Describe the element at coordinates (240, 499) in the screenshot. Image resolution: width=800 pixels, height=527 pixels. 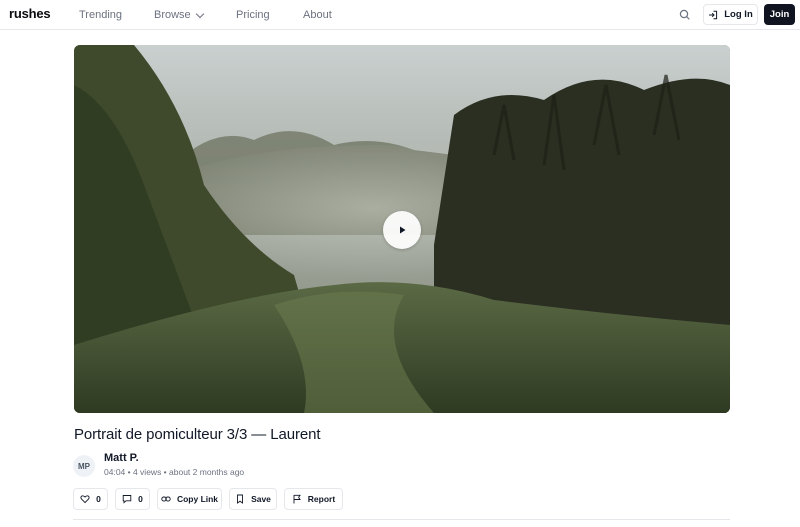
I see `bookmark-icon` at that location.